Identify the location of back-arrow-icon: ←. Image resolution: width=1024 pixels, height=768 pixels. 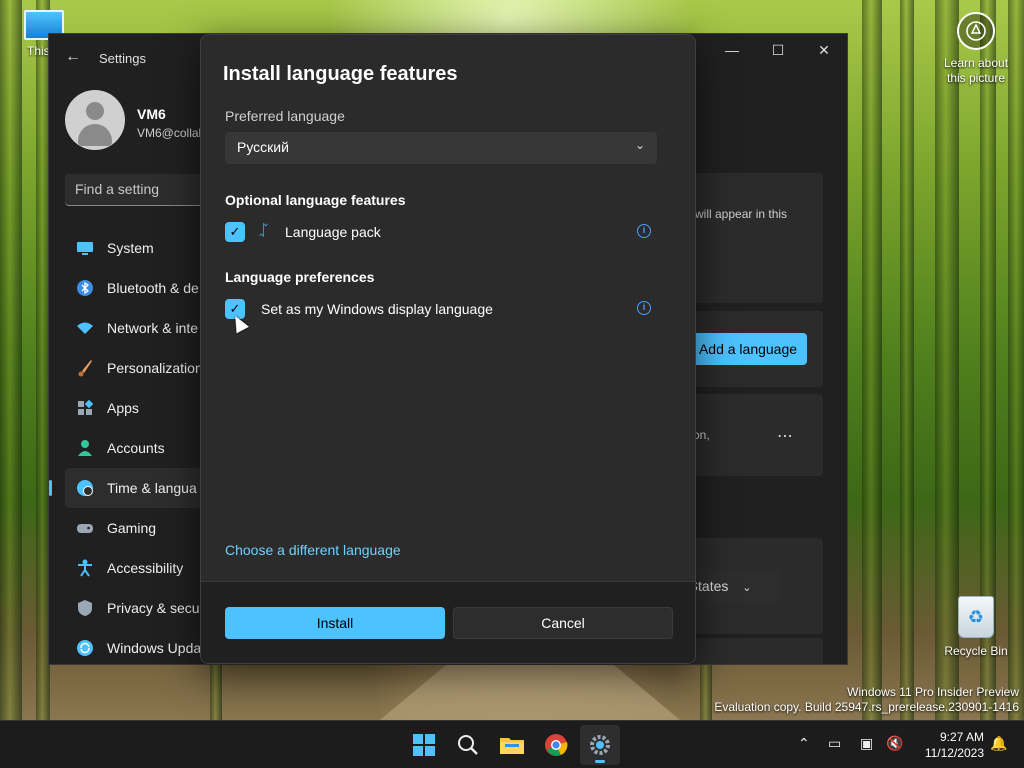
(73, 57).